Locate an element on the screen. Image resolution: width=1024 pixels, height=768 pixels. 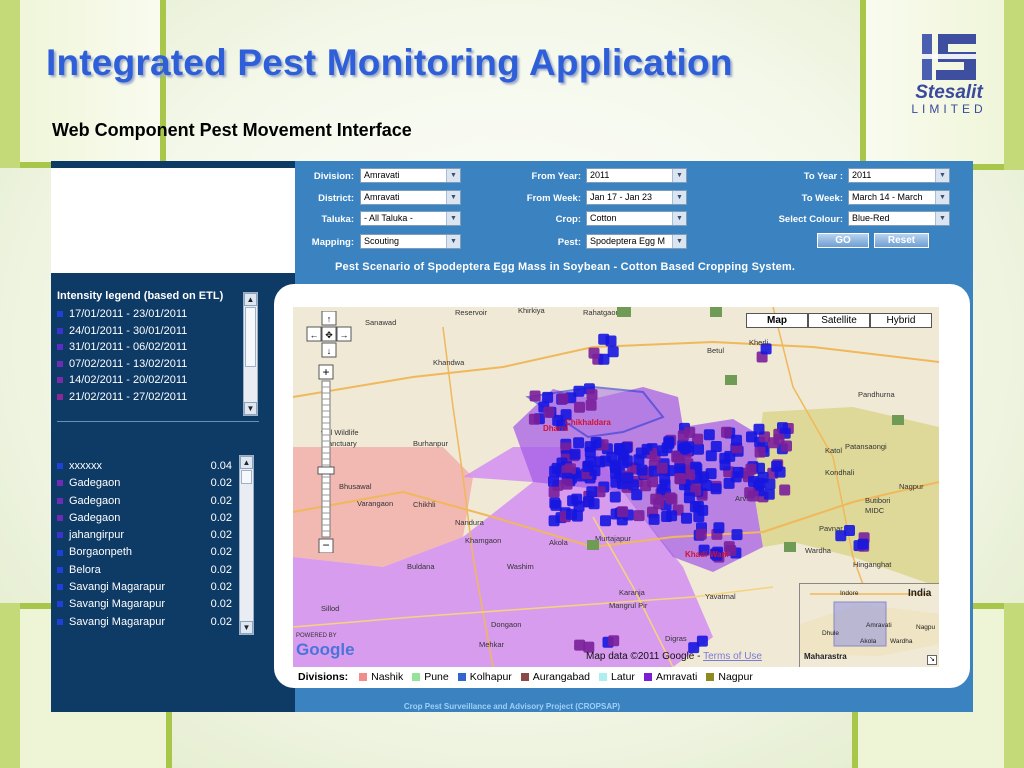
taluka-select: - All Taluka - ▼ is located at coordinates (410, 218).